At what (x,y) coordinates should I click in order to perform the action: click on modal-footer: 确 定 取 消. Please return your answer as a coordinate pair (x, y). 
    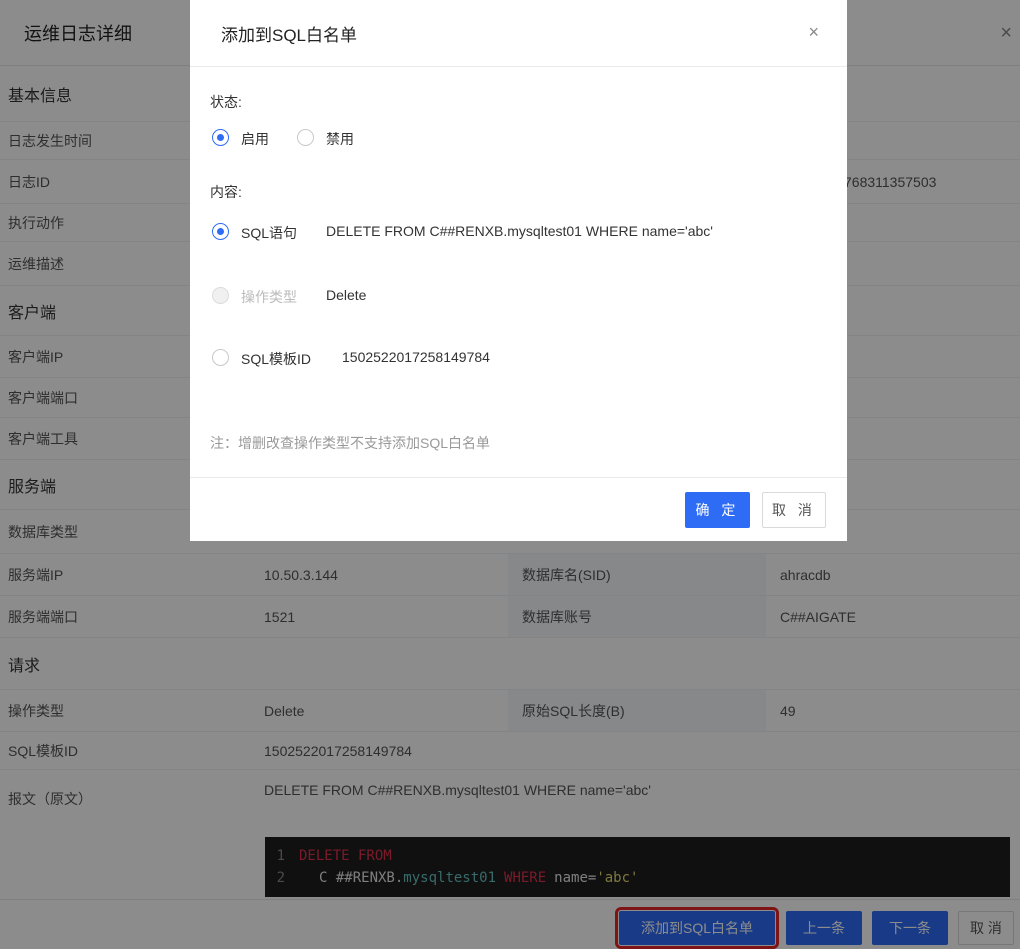
    Looking at the image, I should click on (518, 509).